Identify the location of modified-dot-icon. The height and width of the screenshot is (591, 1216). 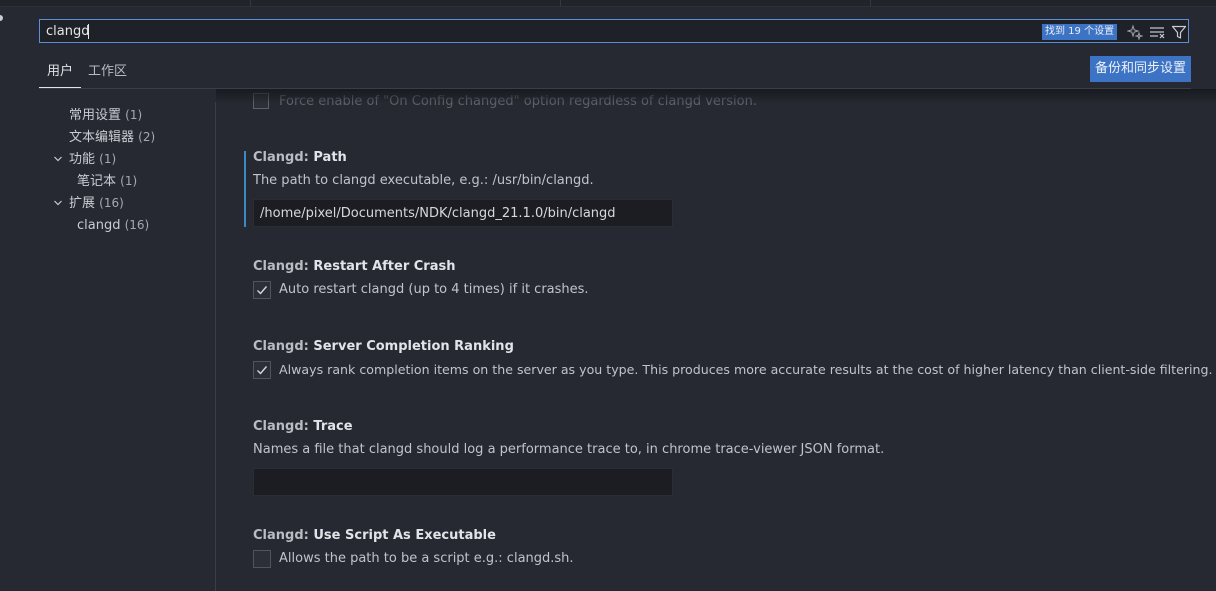
(1, 18).